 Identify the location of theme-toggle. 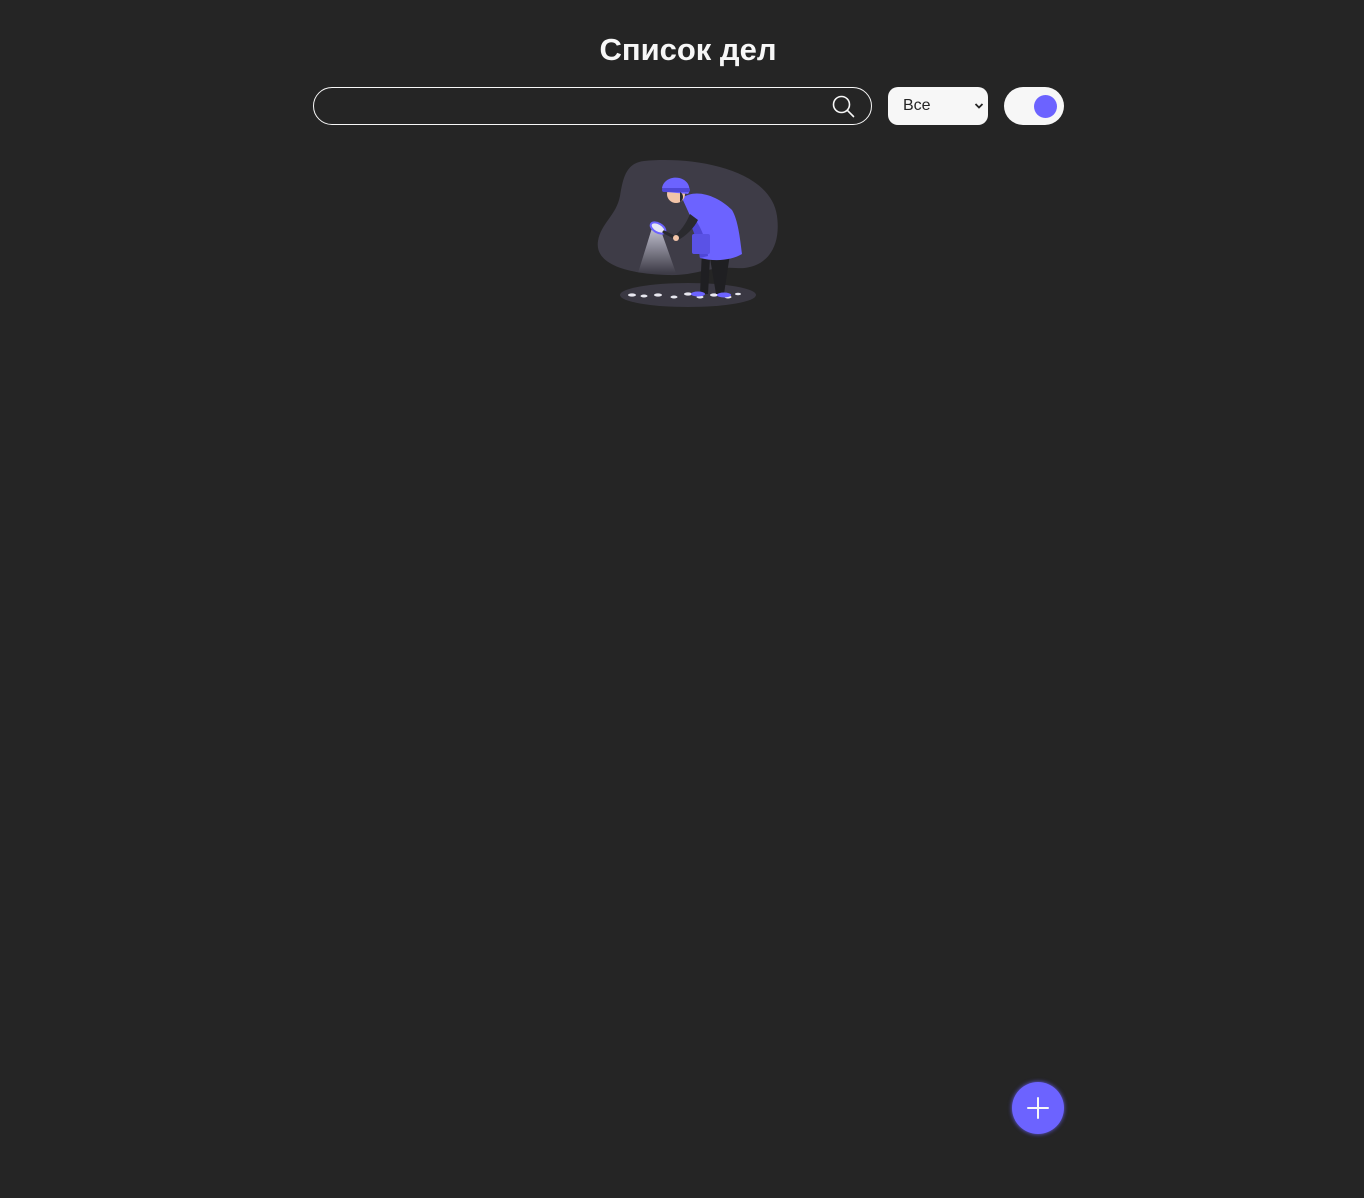
(1034, 106).